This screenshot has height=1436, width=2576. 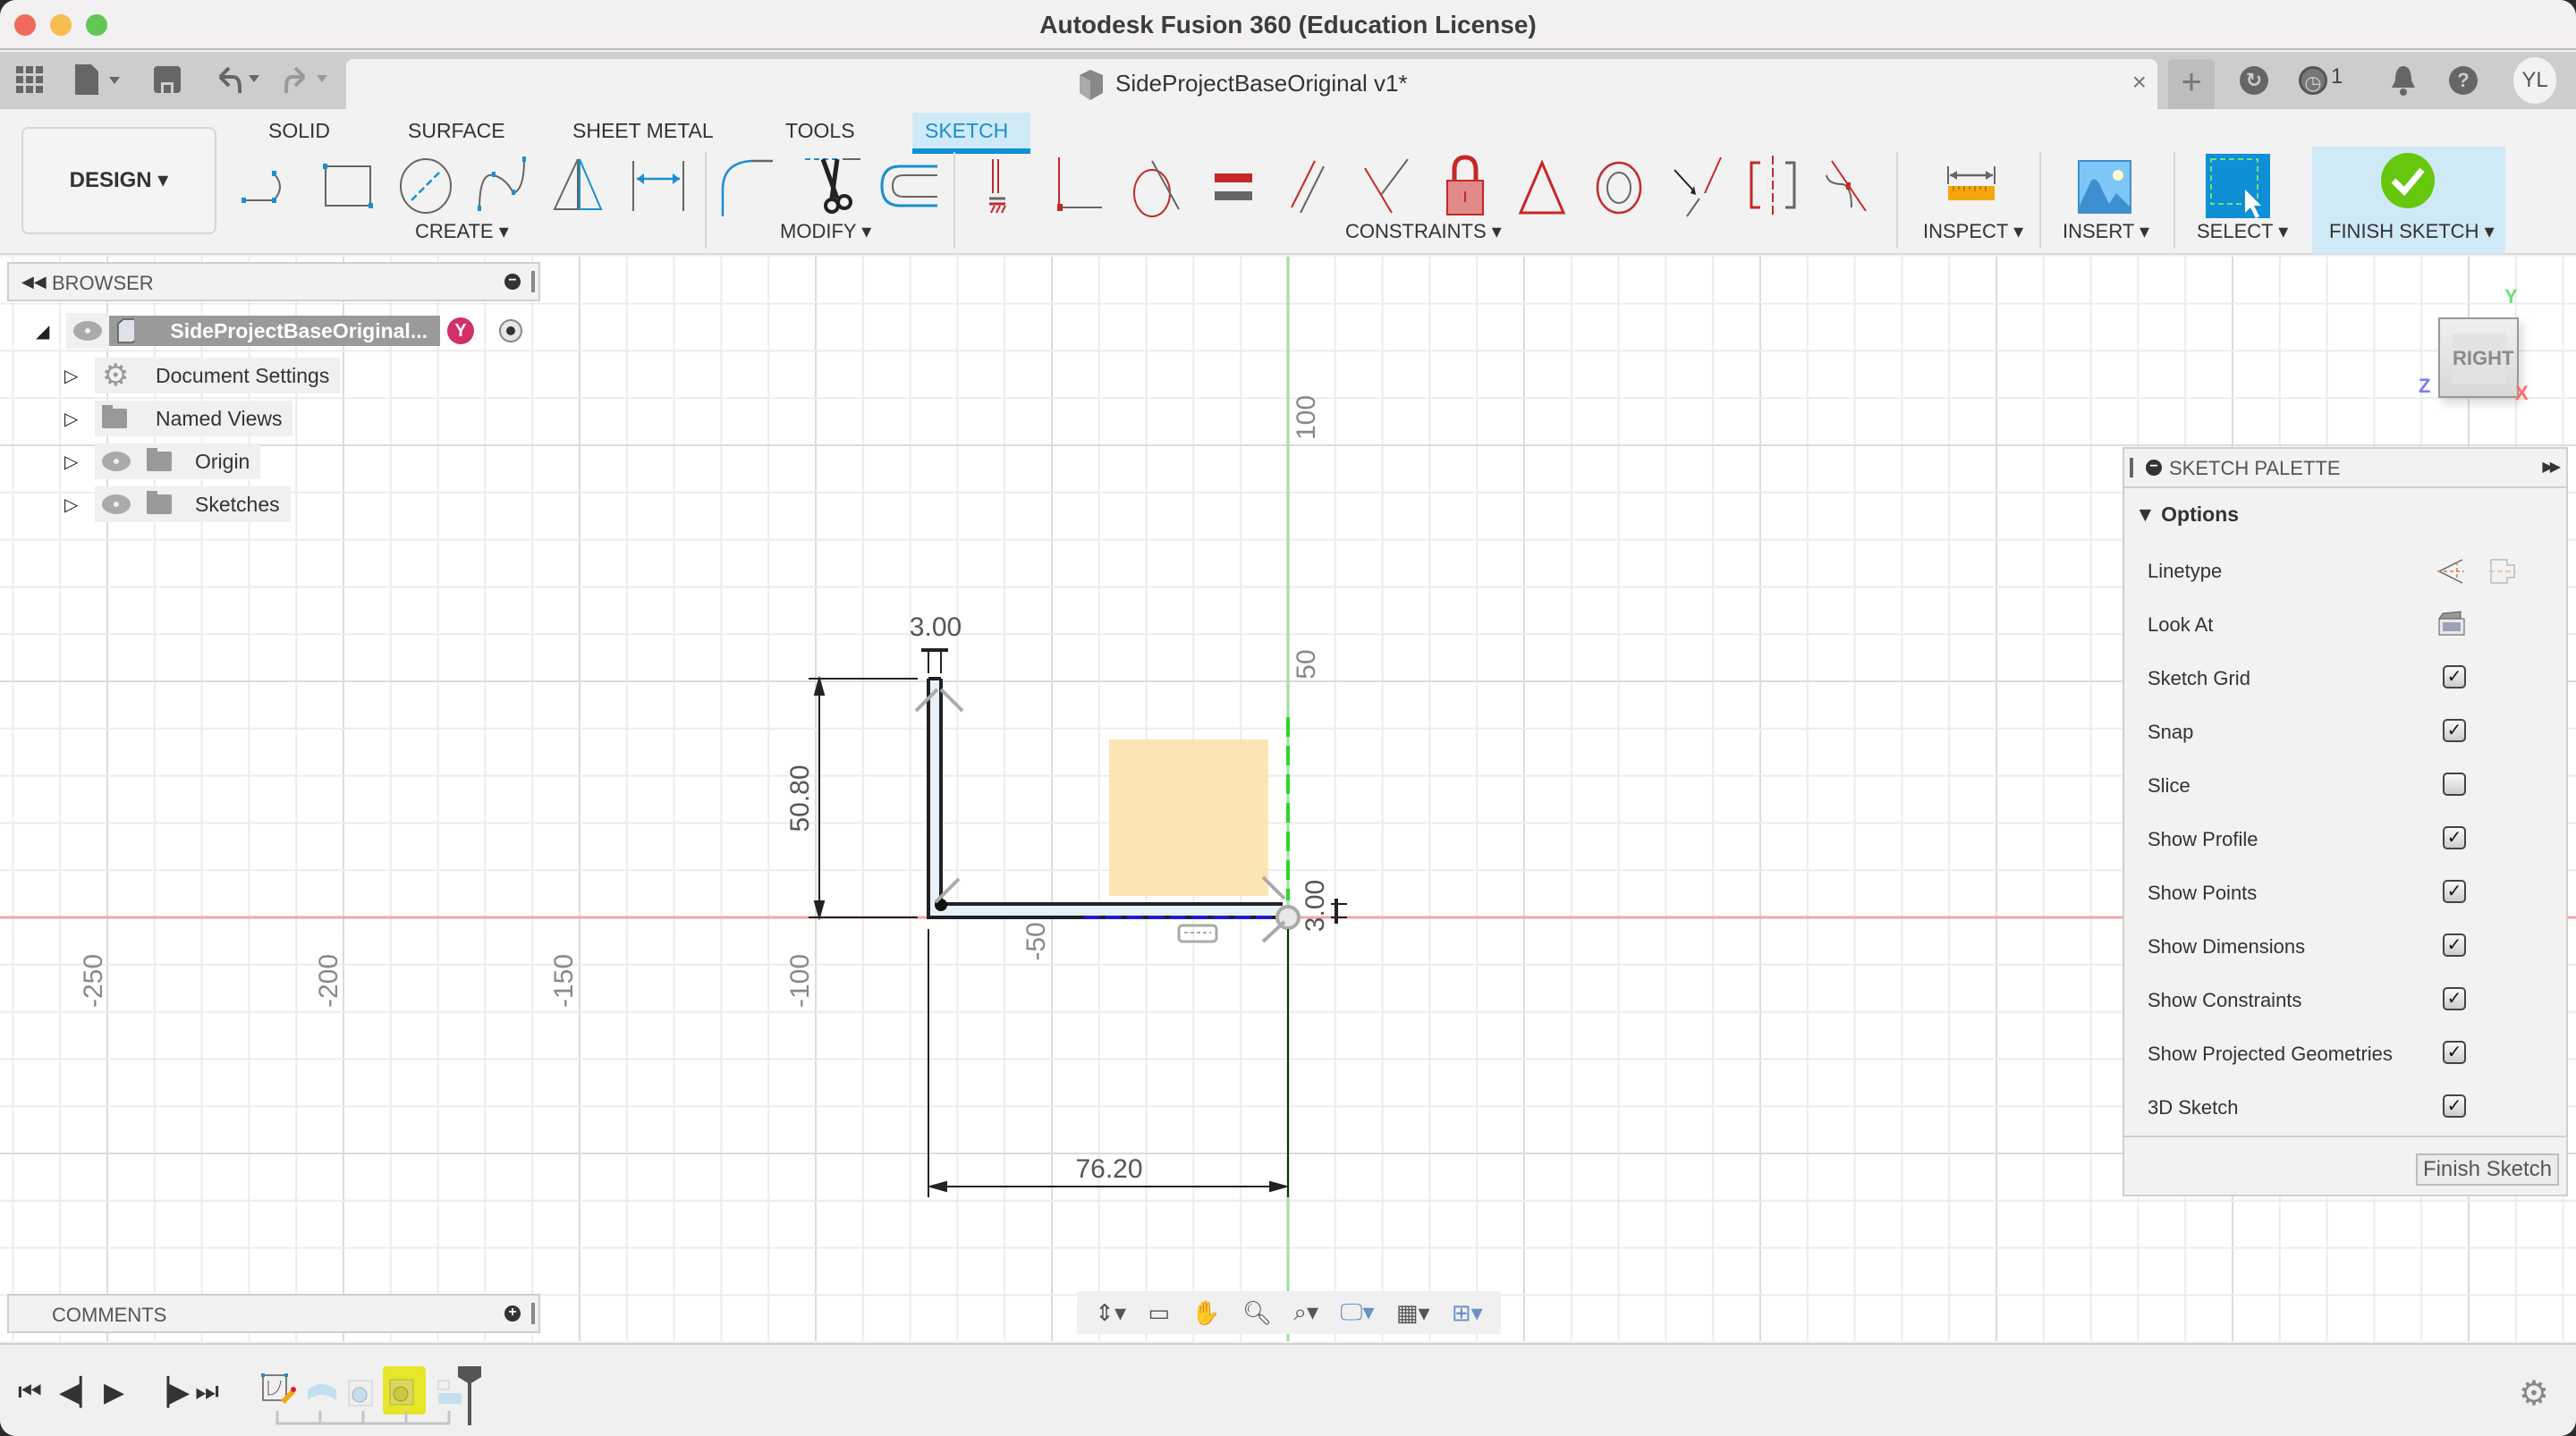 What do you see at coordinates (162, 461) in the screenshot?
I see `browser-item-origin: ▷ Origin` at bounding box center [162, 461].